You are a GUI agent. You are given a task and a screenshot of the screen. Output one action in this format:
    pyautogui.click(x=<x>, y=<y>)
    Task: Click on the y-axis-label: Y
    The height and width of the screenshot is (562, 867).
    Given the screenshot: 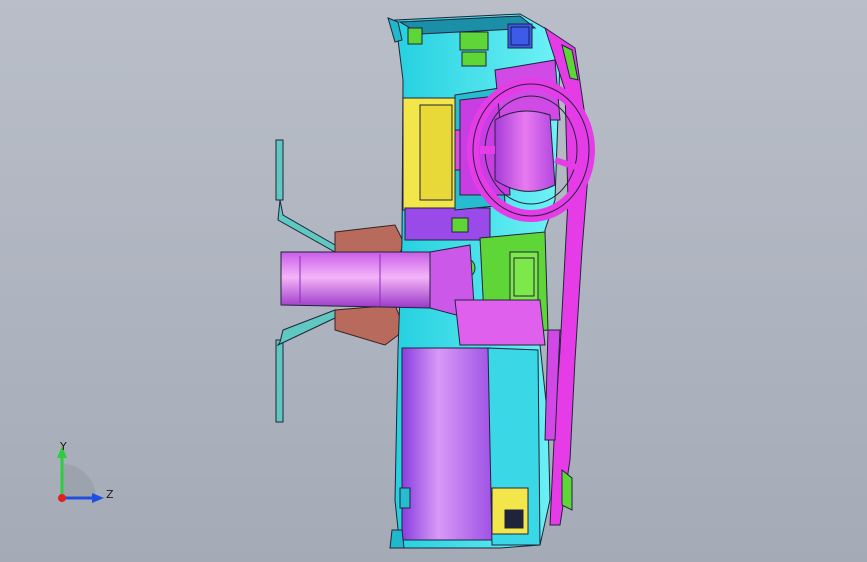 What is the action you would take?
    pyautogui.click(x=63, y=446)
    